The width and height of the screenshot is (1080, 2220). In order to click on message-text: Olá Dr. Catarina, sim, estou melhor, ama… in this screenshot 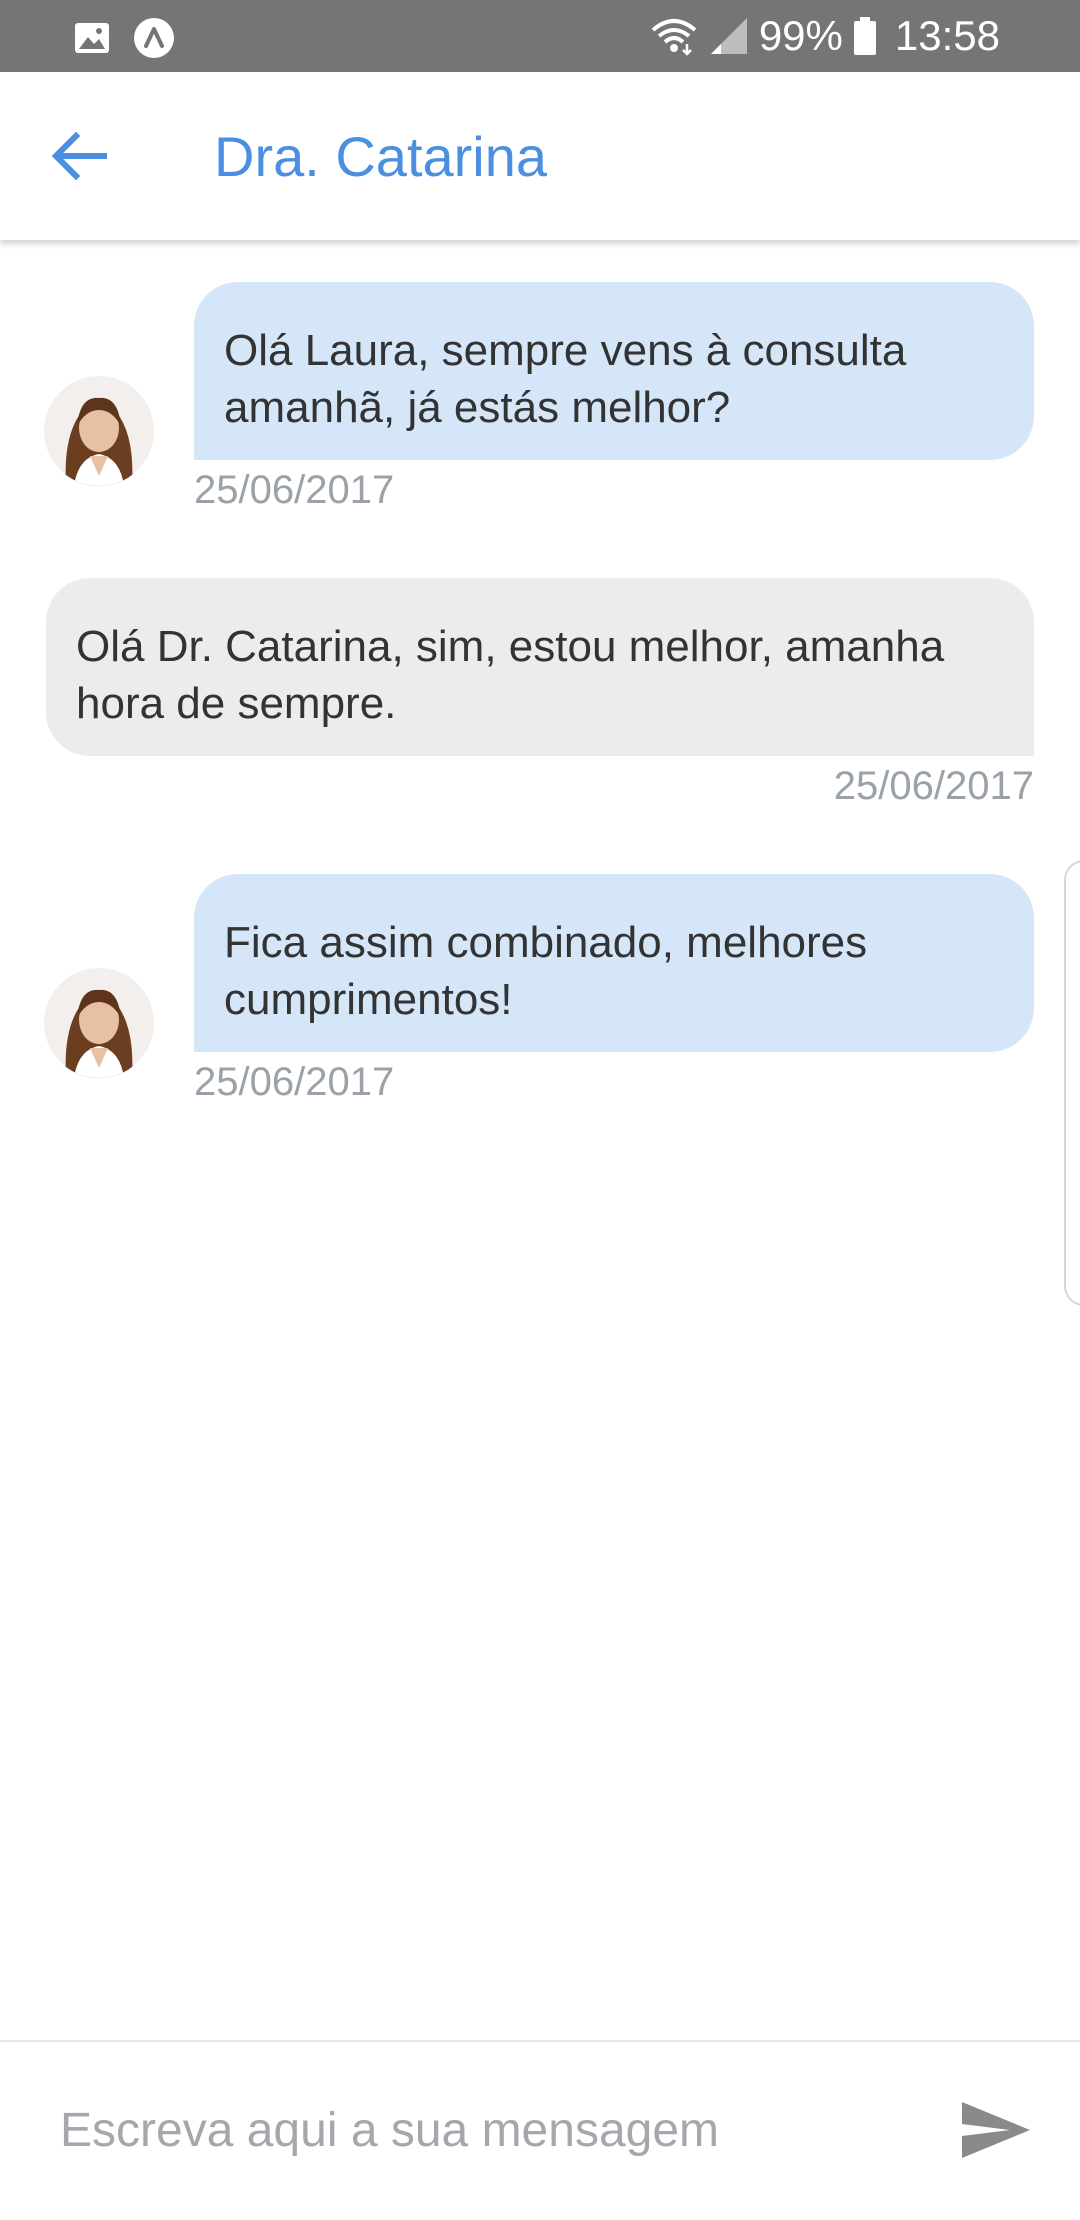, I will do `click(510, 675)`.